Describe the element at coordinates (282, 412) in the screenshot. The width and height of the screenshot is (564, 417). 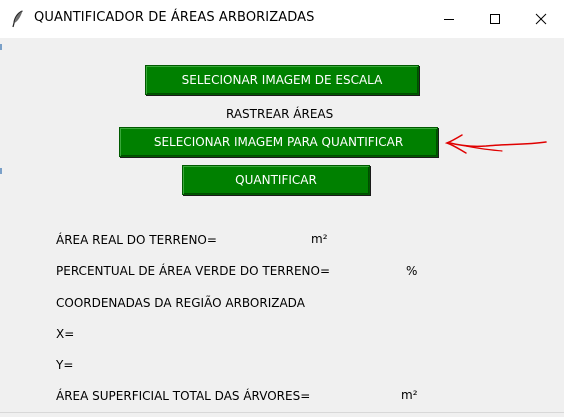
I see `window-bottom-border` at that location.